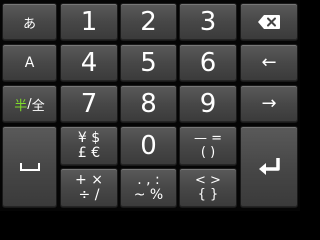 This screenshot has width=320, height=240. What do you see at coordinates (89, 195) in the screenshot?
I see `math-bottom-label: ÷ /` at bounding box center [89, 195].